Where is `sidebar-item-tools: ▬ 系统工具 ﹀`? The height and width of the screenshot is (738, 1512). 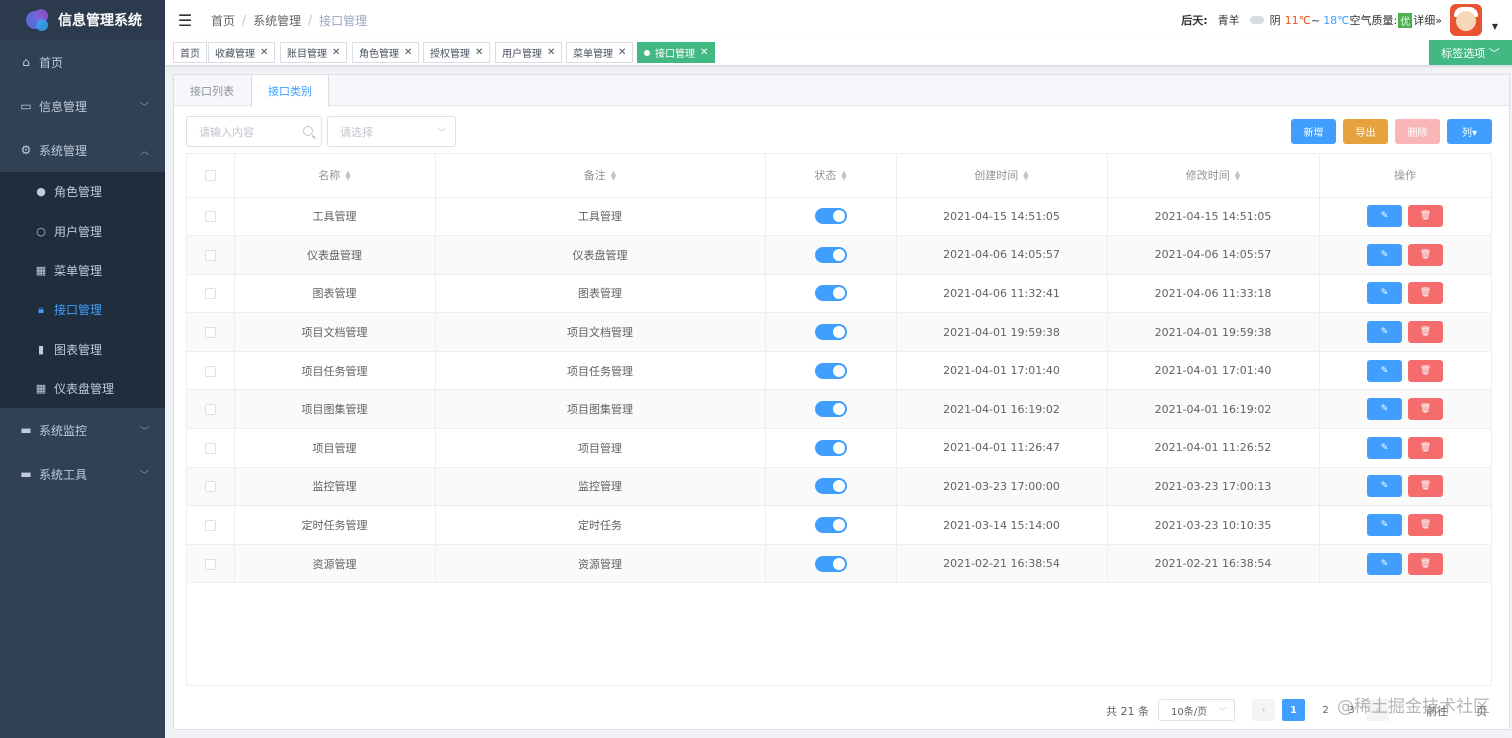
sidebar-item-tools: ▬ 系统工具 ﹀ is located at coordinates (82, 474).